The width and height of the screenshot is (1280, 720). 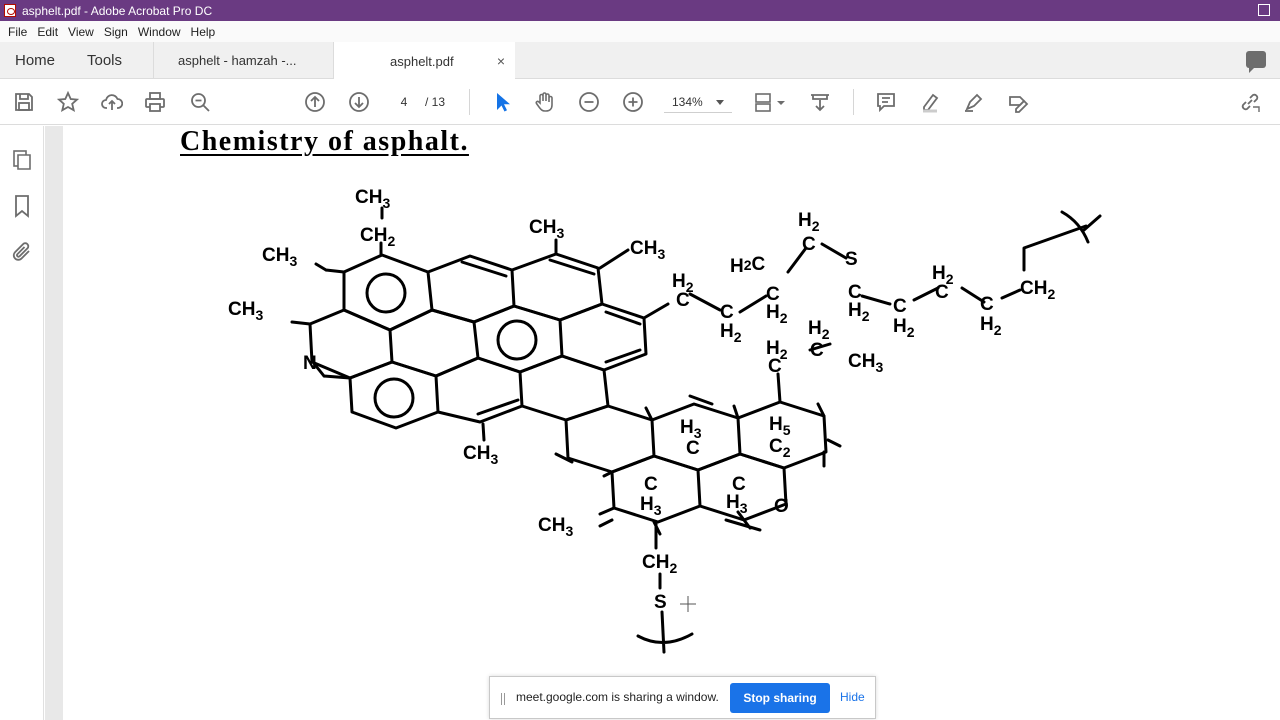 I want to click on page-thumbnails-icon, so click(x=22, y=160).